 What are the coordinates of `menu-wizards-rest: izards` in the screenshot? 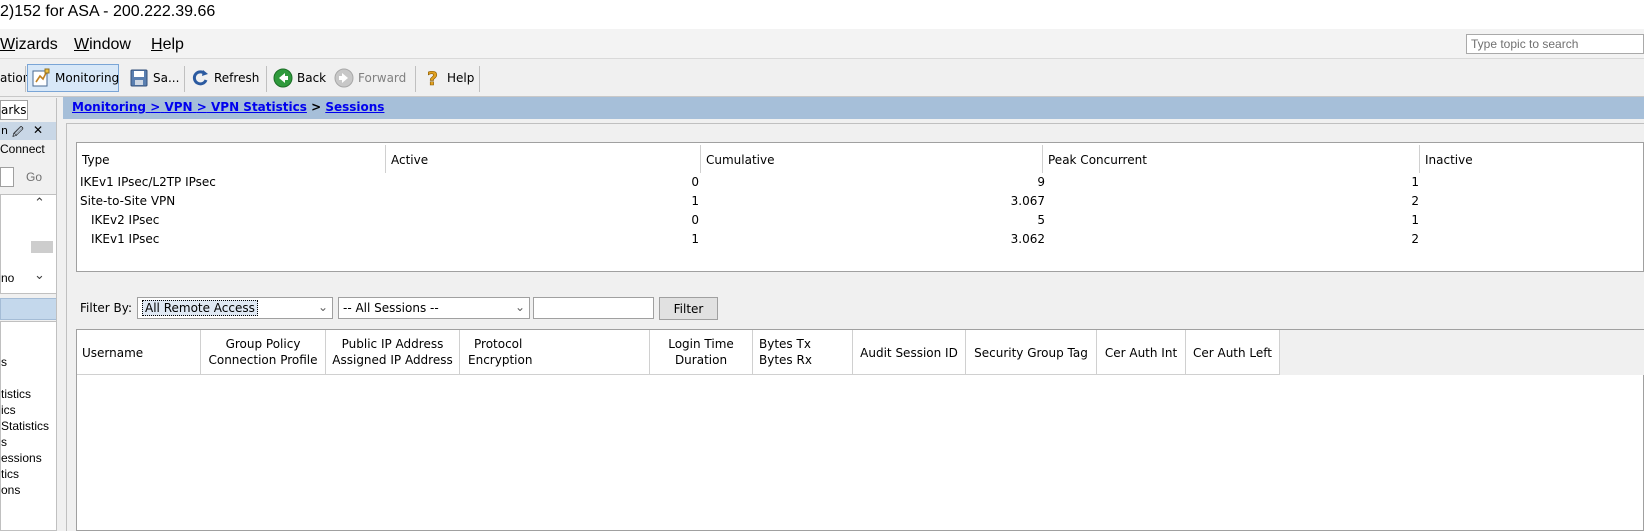 It's located at (36, 44).